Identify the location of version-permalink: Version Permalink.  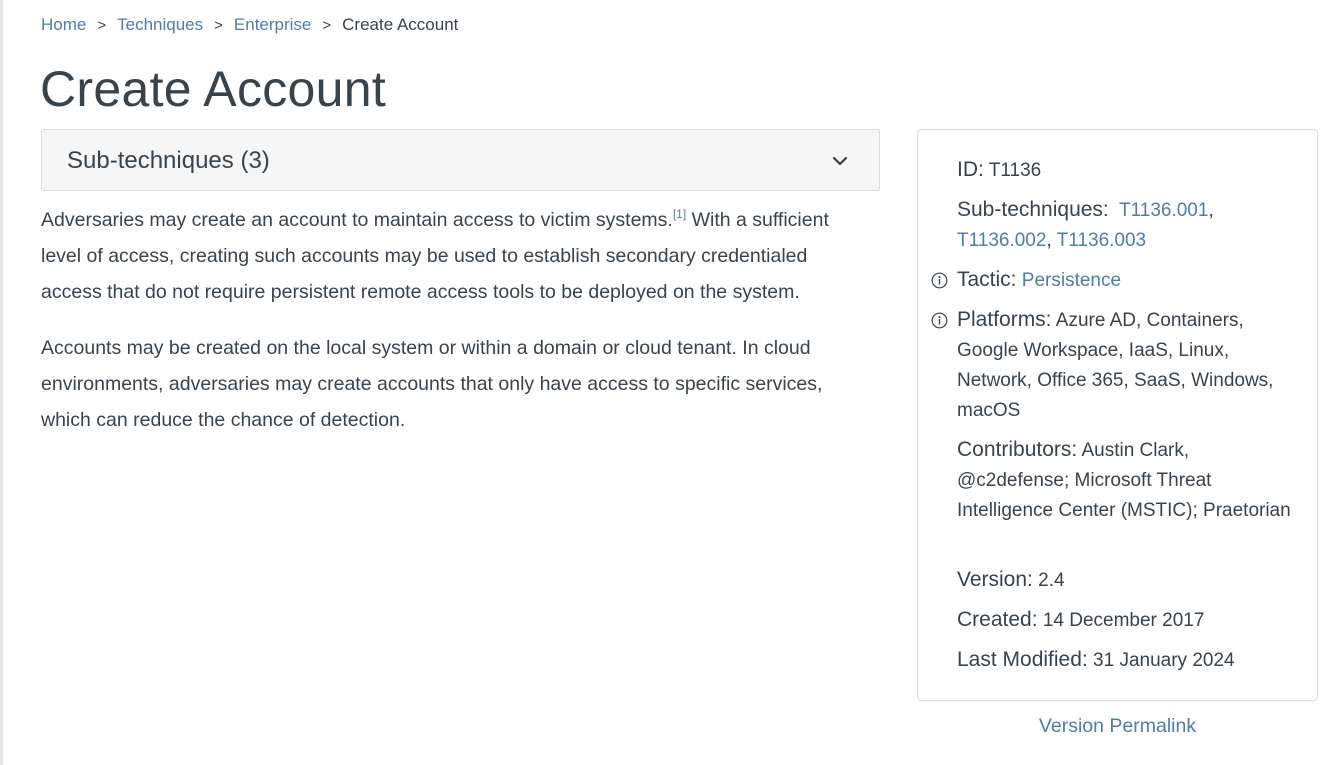
(1117, 726).